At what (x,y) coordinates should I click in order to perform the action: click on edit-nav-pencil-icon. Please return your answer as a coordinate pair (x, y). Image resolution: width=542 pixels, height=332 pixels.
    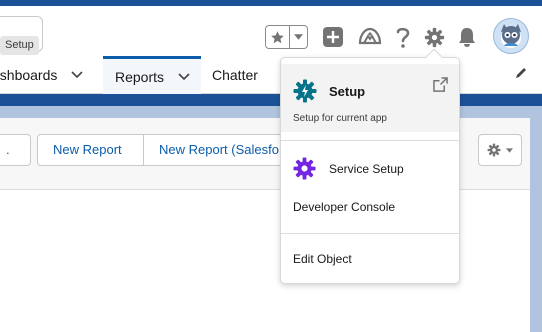
    Looking at the image, I should click on (521, 75).